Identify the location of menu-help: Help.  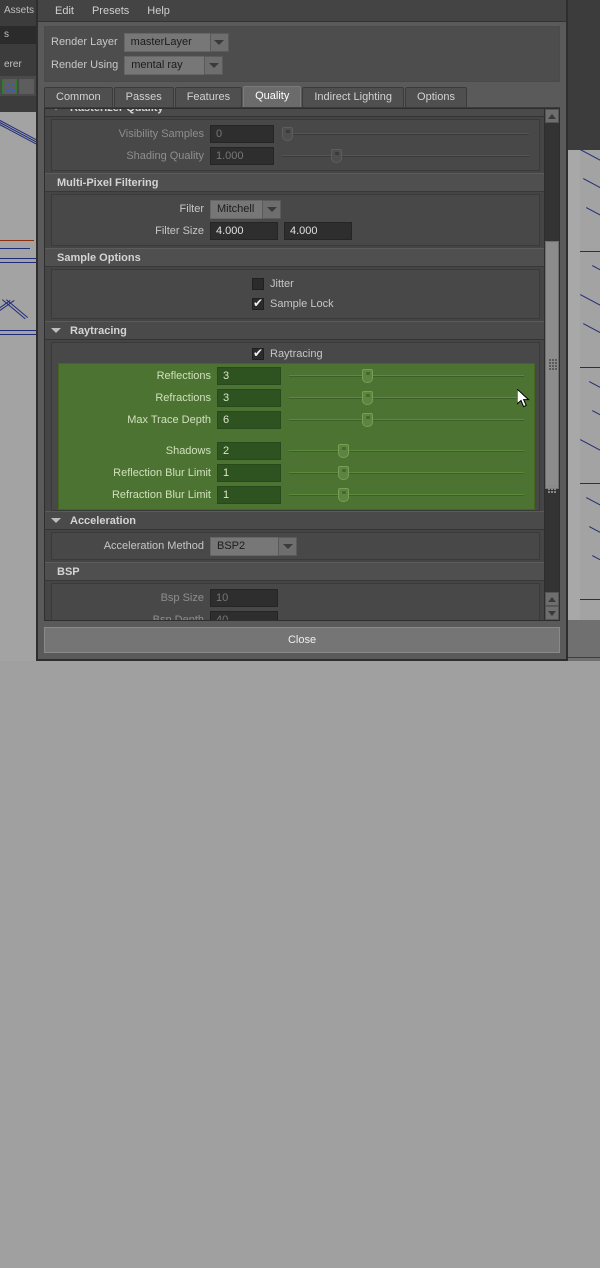
(158, 11).